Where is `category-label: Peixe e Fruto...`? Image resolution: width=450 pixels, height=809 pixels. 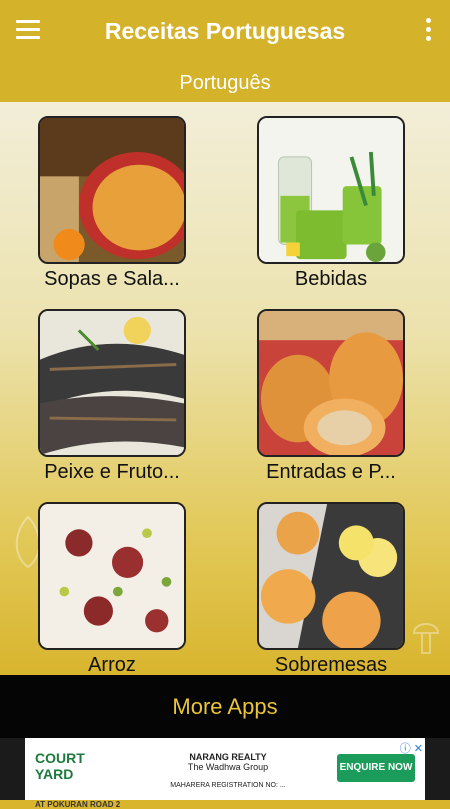
category-label: Peixe e Fruto... is located at coordinates (112, 472).